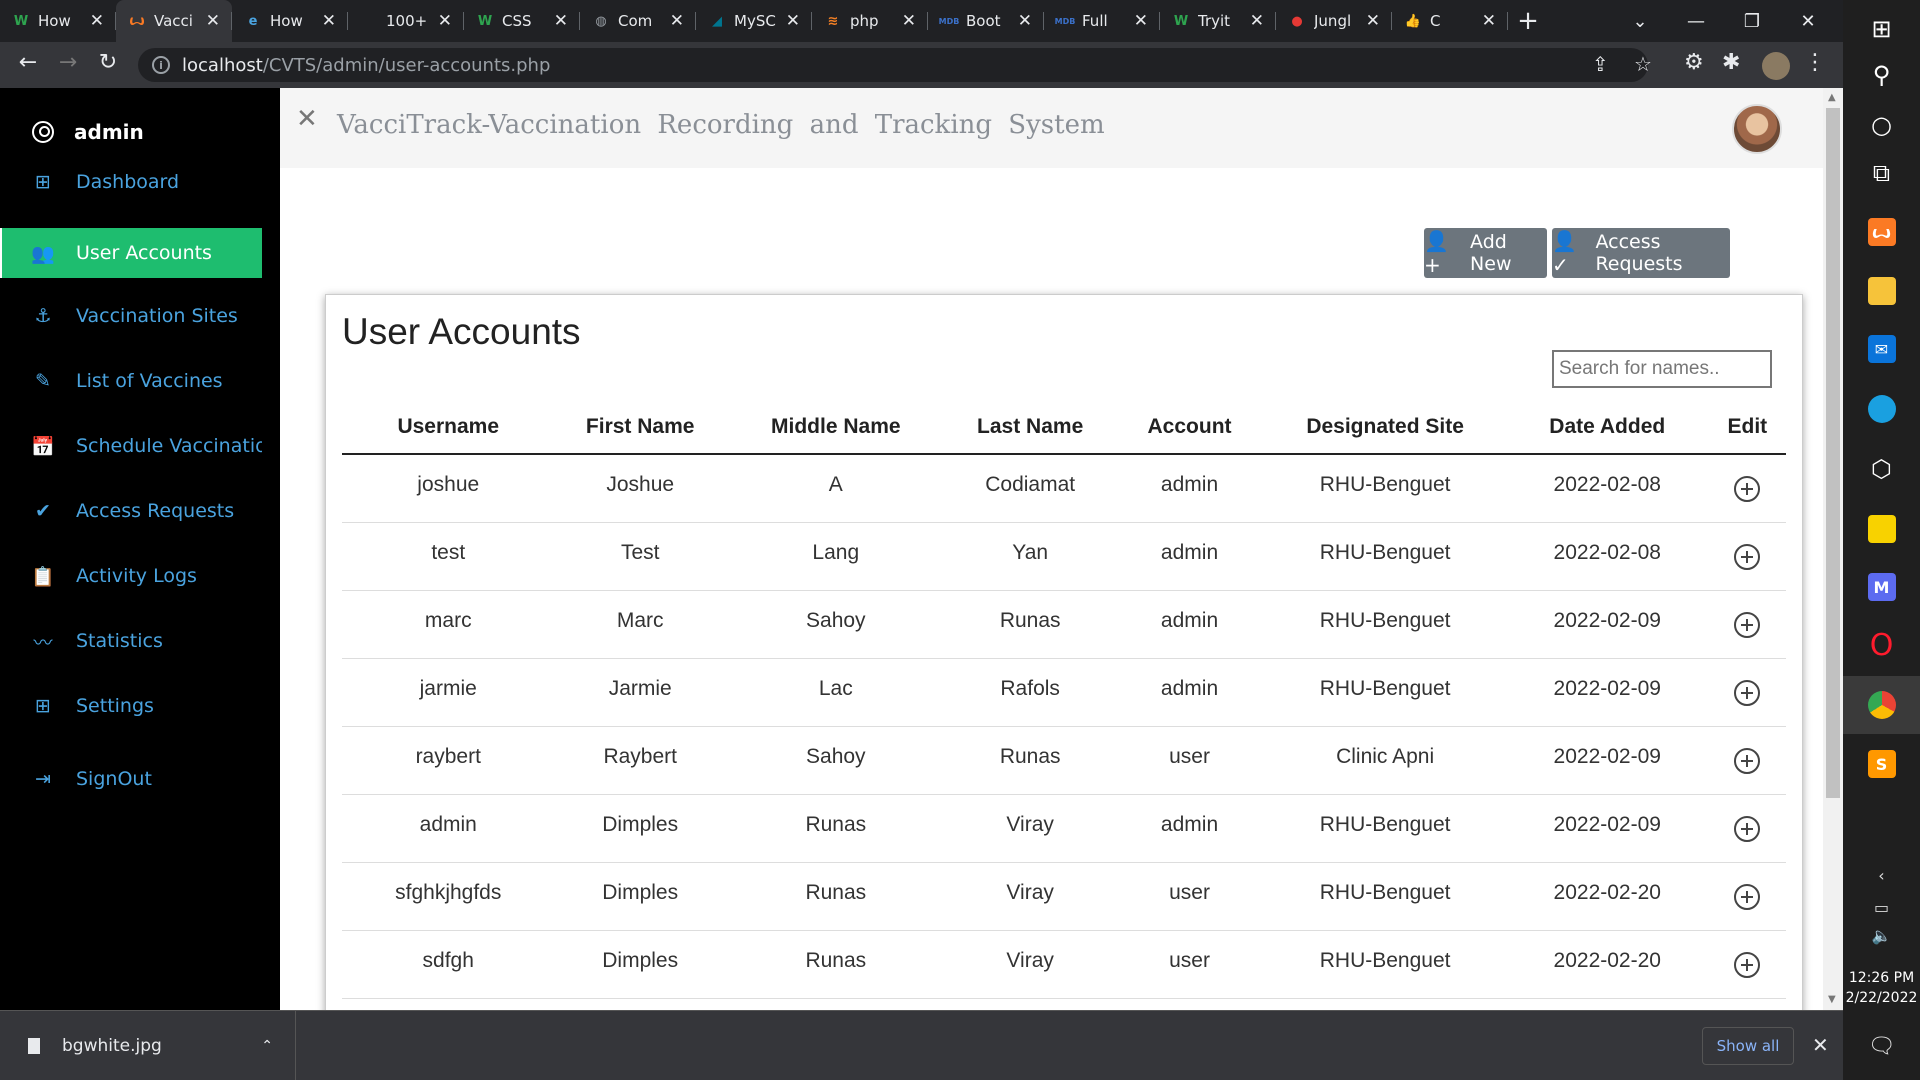 The width and height of the screenshot is (1920, 1080). I want to click on sidebar-toggle-close-icon: ✕, so click(307, 119).